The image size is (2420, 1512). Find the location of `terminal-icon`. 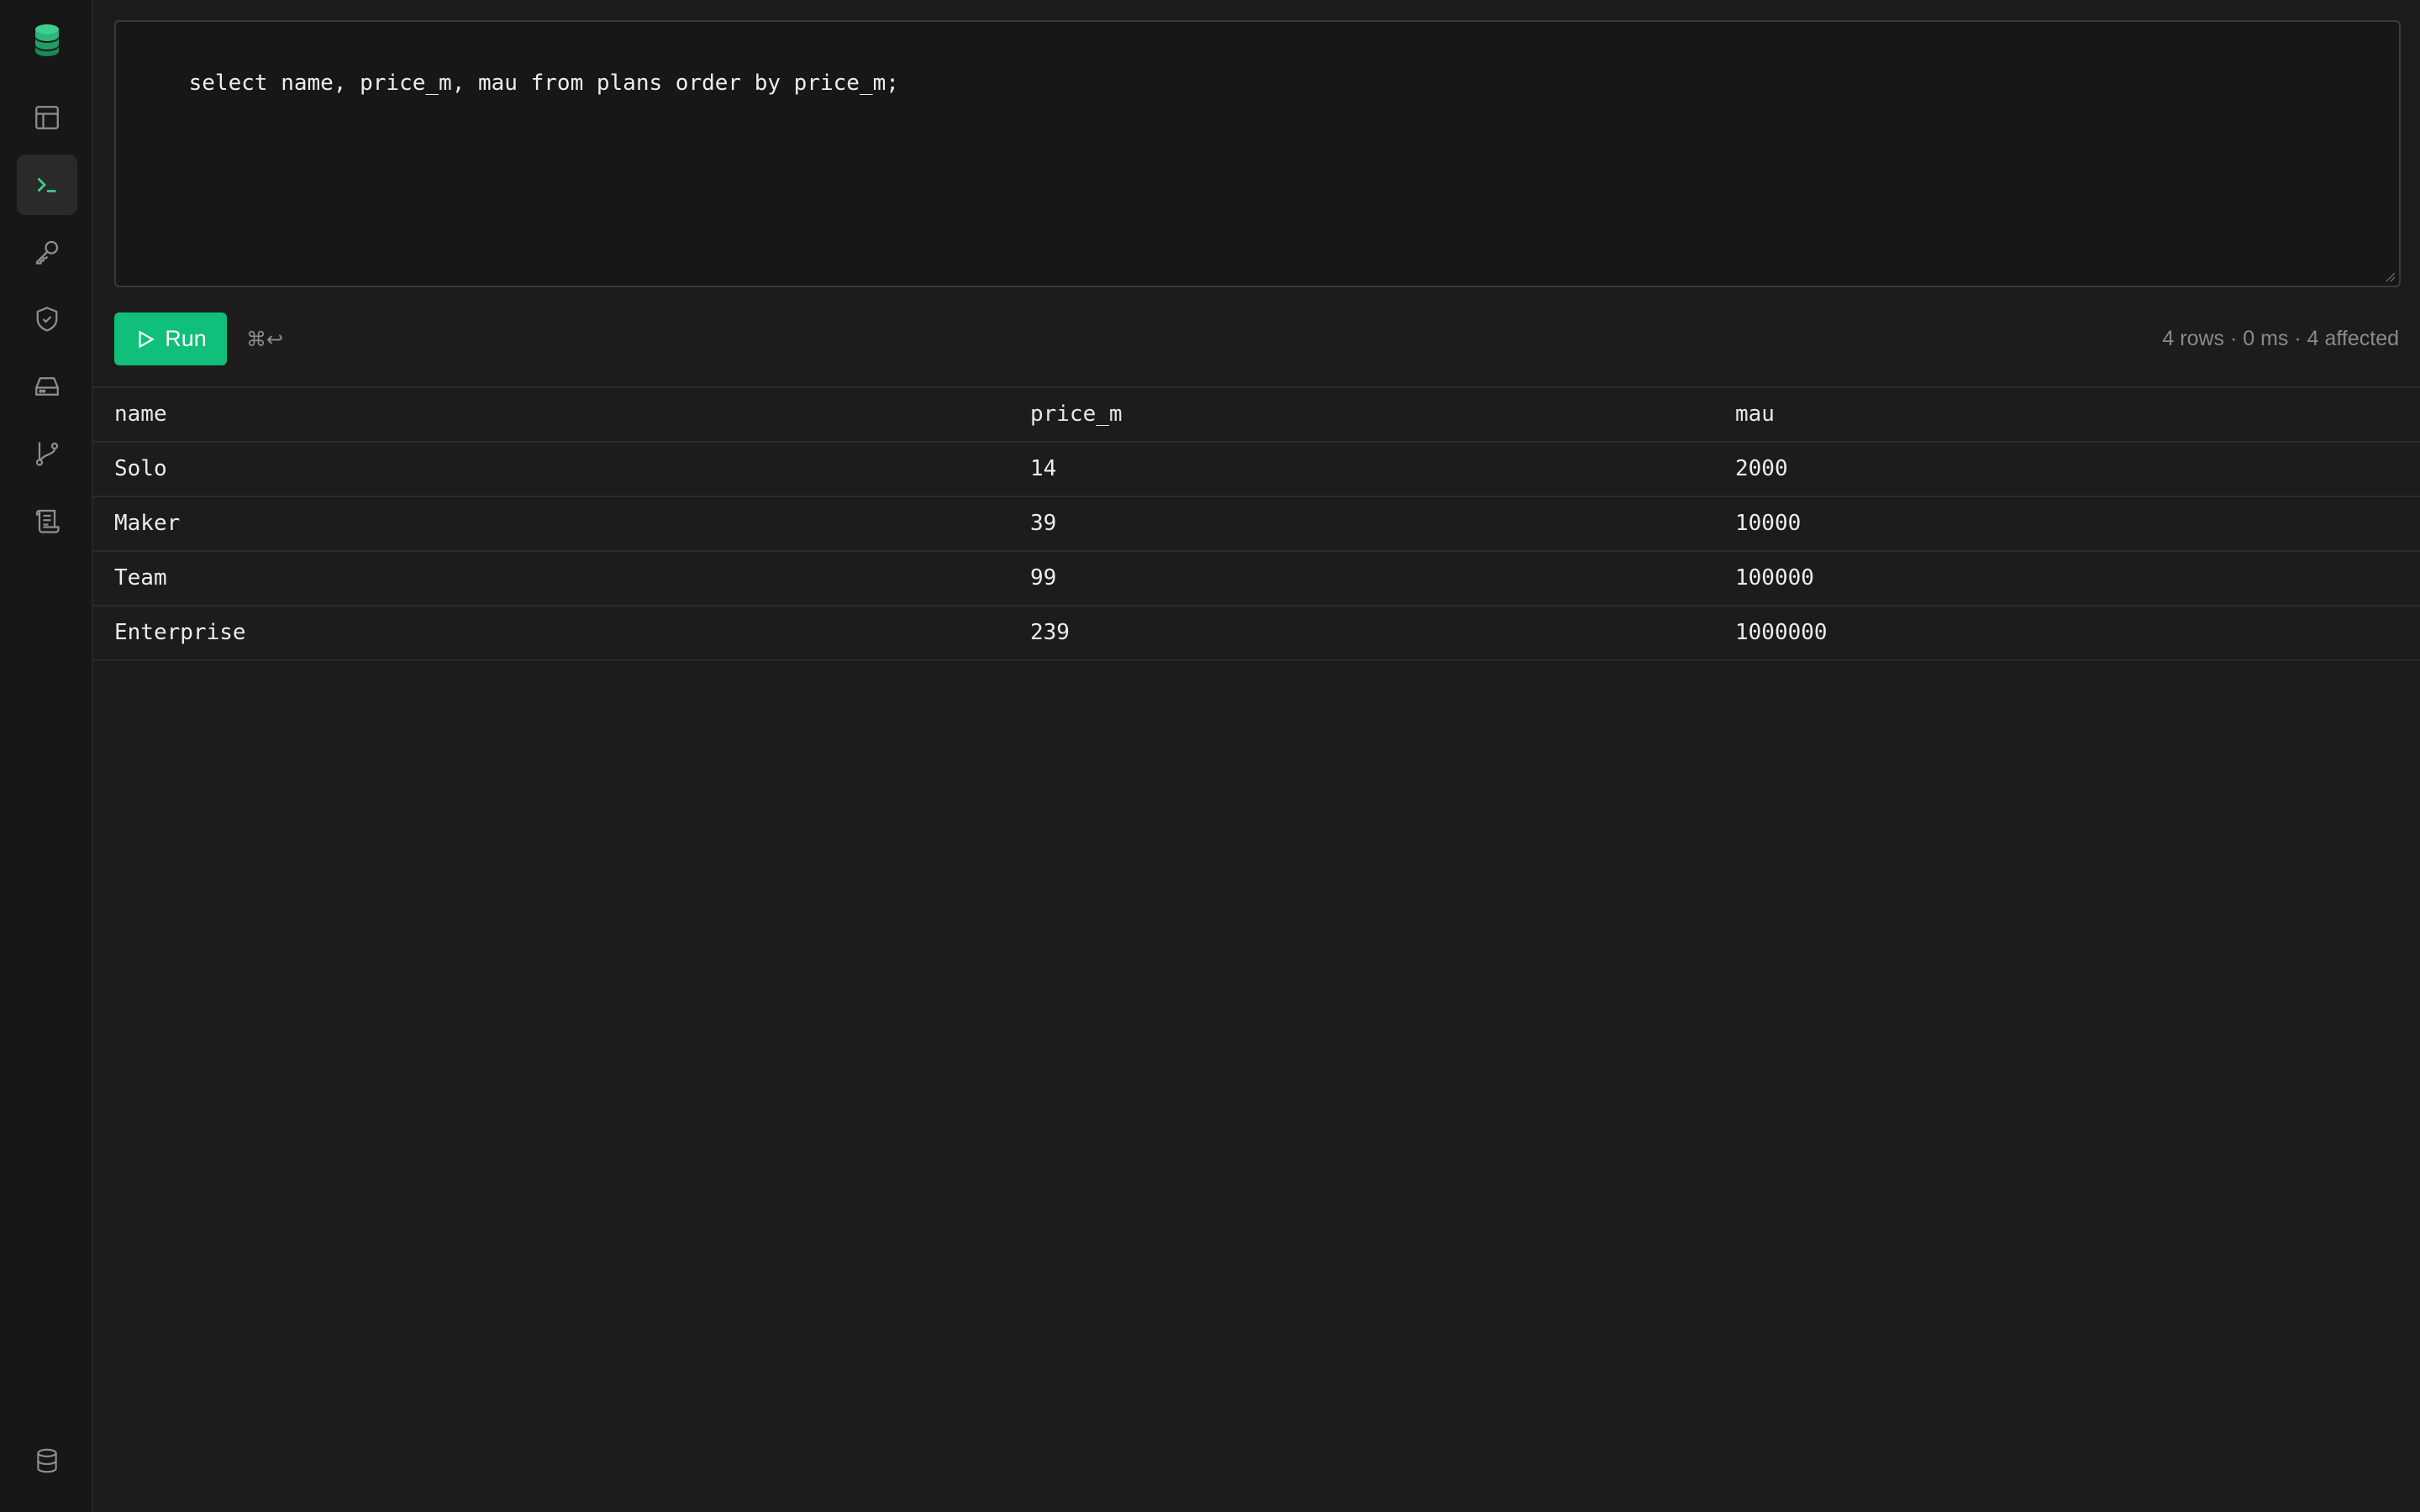

terminal-icon is located at coordinates (46, 184).